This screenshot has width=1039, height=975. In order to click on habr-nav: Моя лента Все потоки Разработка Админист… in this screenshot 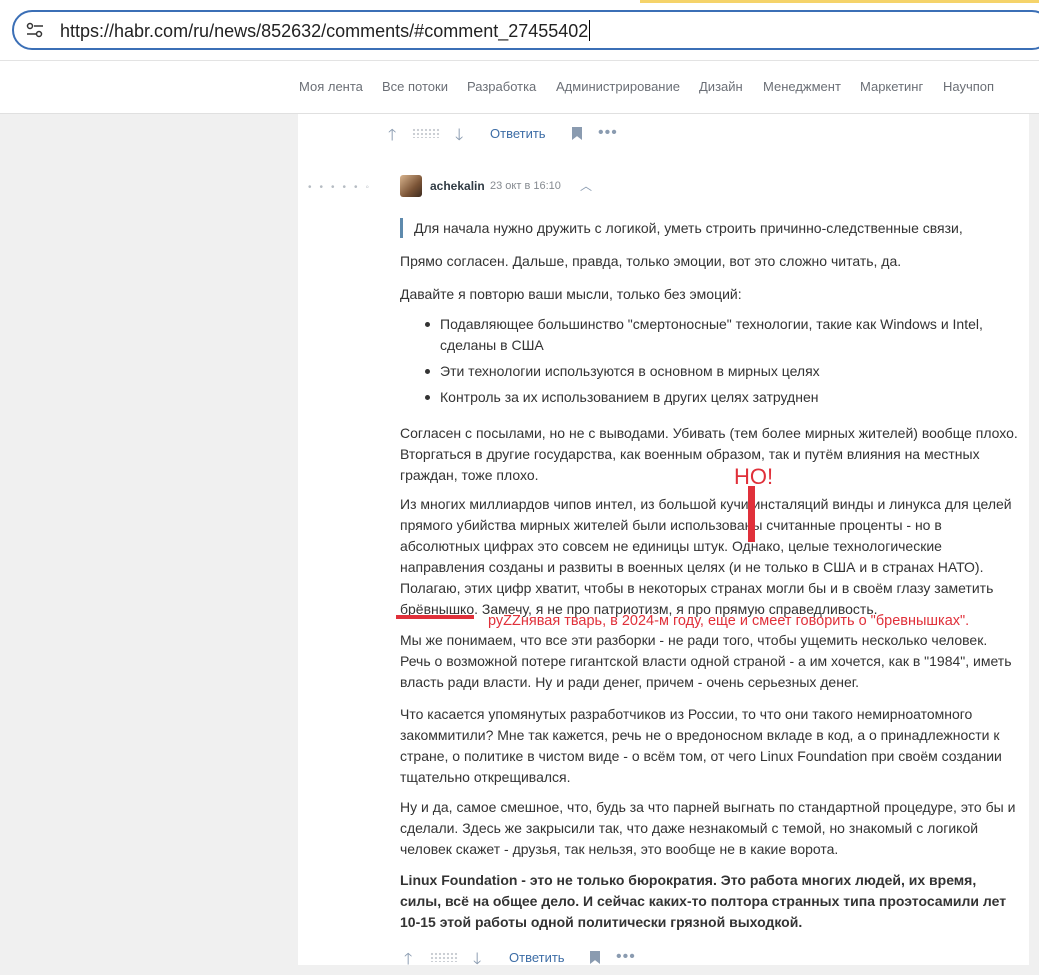, I will do `click(519, 87)`.